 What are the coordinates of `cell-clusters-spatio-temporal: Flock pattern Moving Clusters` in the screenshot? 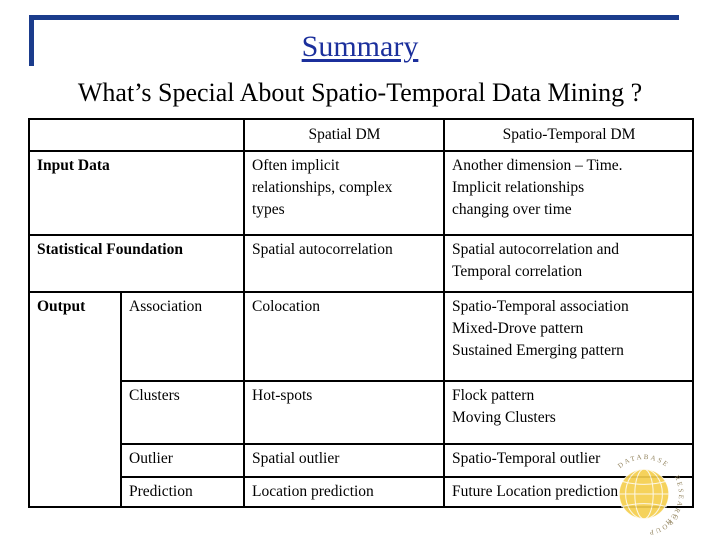 It's located at (568, 412).